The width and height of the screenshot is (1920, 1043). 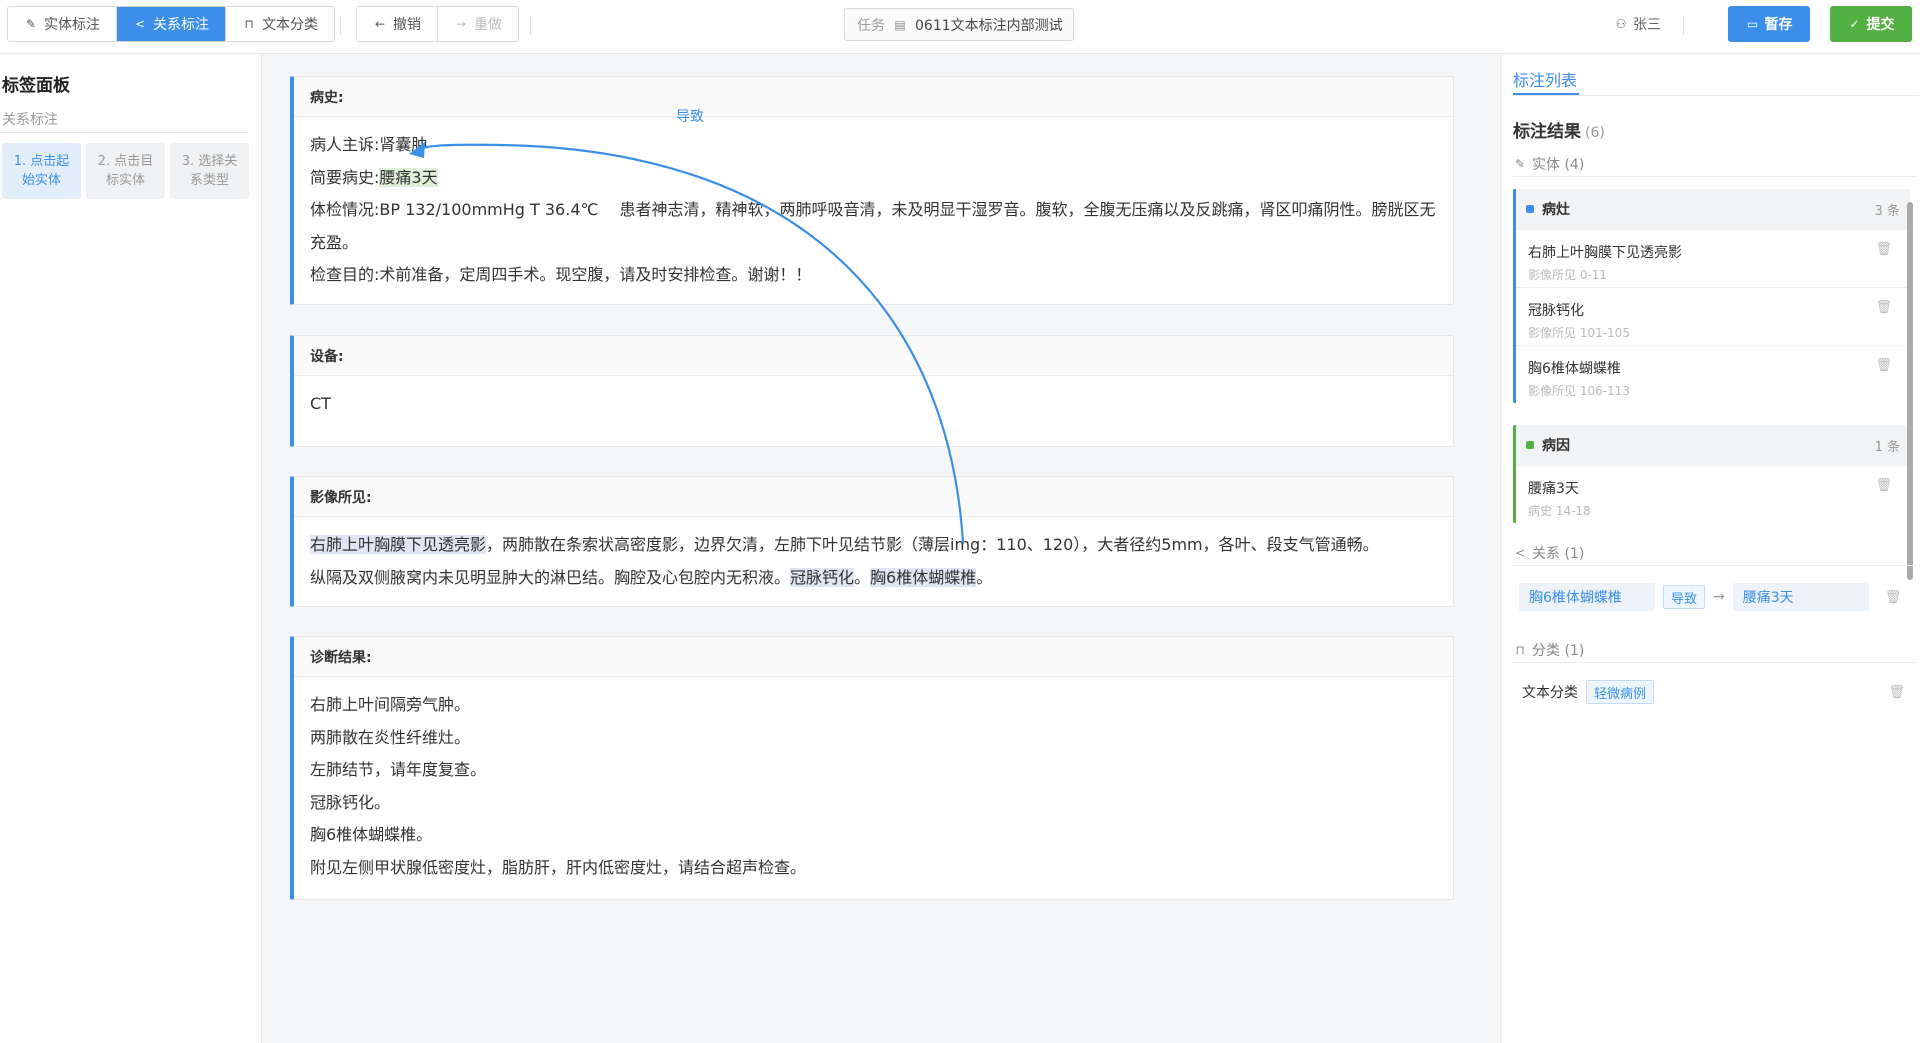 I want to click on entity-lesion-highlight: 胸6椎体蝴蝶椎, so click(x=923, y=577).